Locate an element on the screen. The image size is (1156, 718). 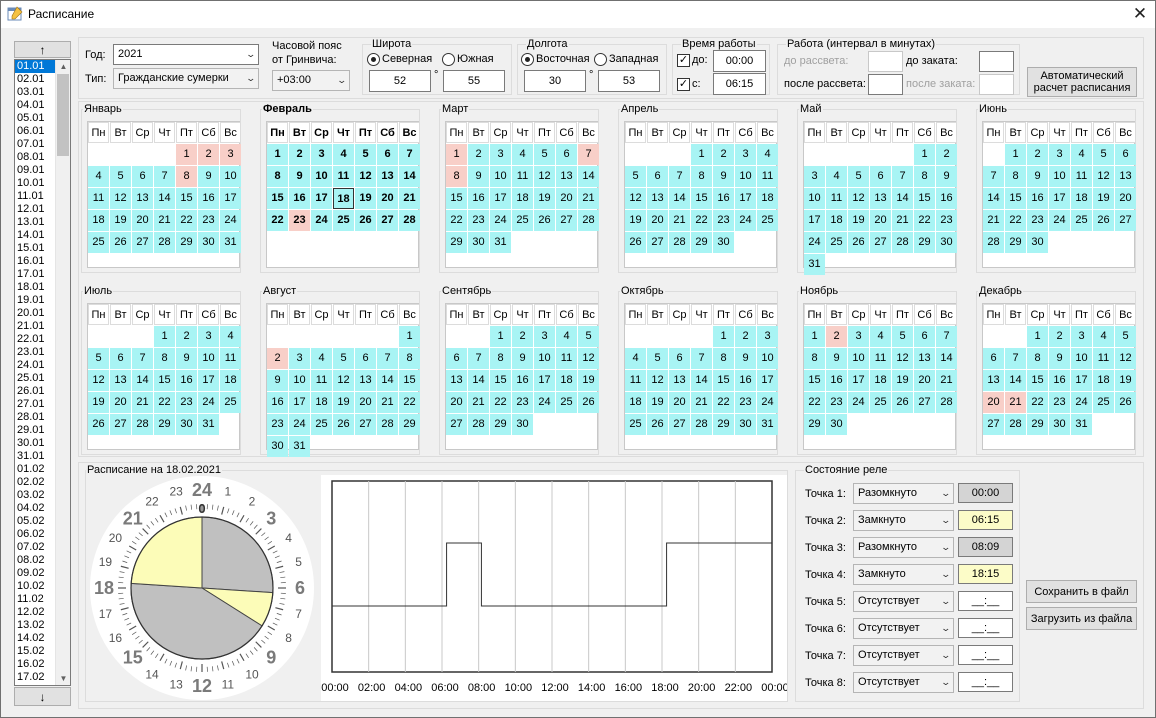
work-from-checkbox: ✓ is located at coordinates (683, 84).